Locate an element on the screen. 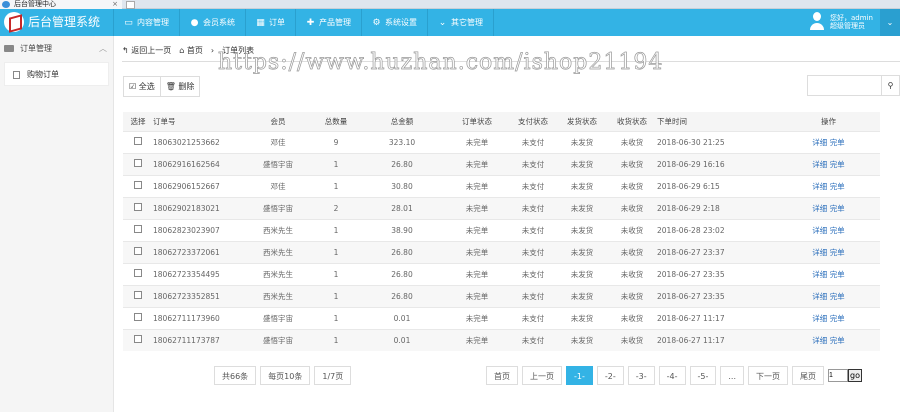 The width and height of the screenshot is (900, 412). page-2-button: -2- is located at coordinates (610, 375).